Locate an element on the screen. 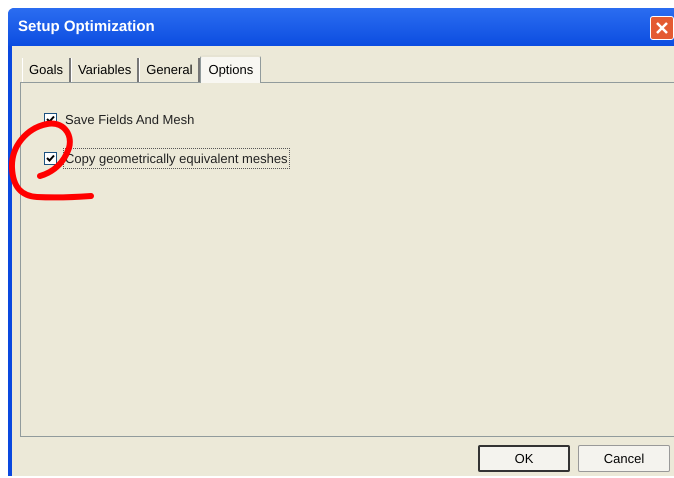  close-button is located at coordinates (662, 28).